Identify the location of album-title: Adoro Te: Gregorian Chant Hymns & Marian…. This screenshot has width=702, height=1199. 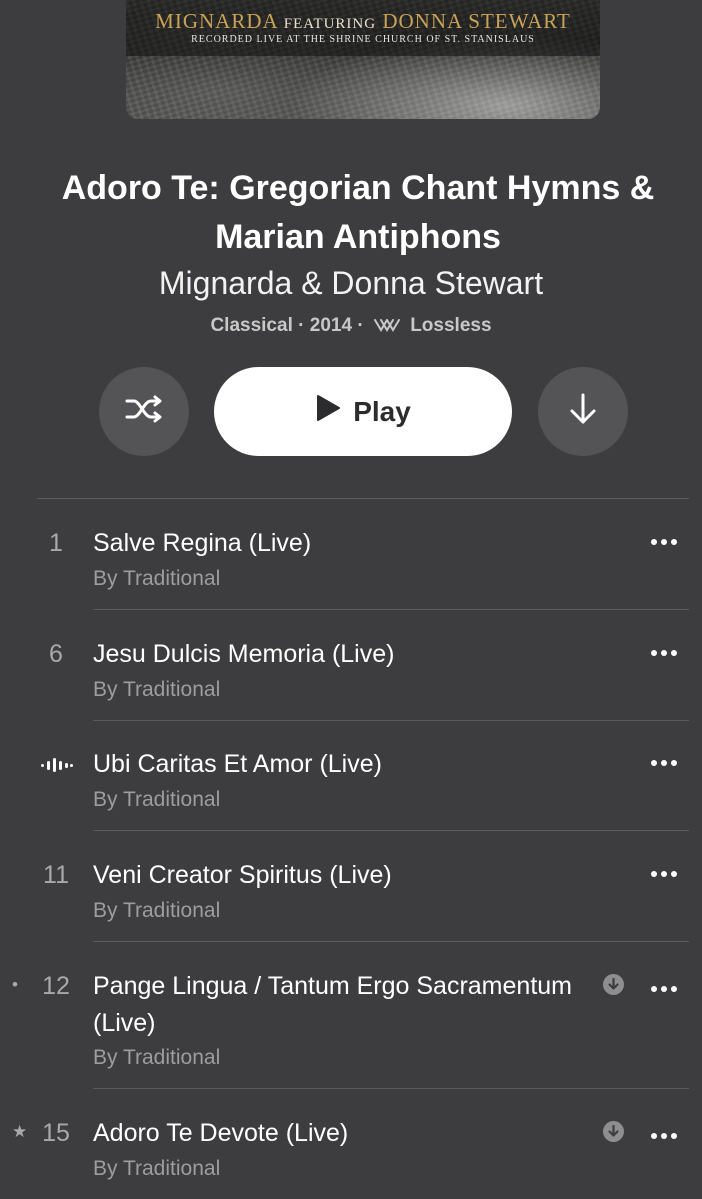
(358, 212).